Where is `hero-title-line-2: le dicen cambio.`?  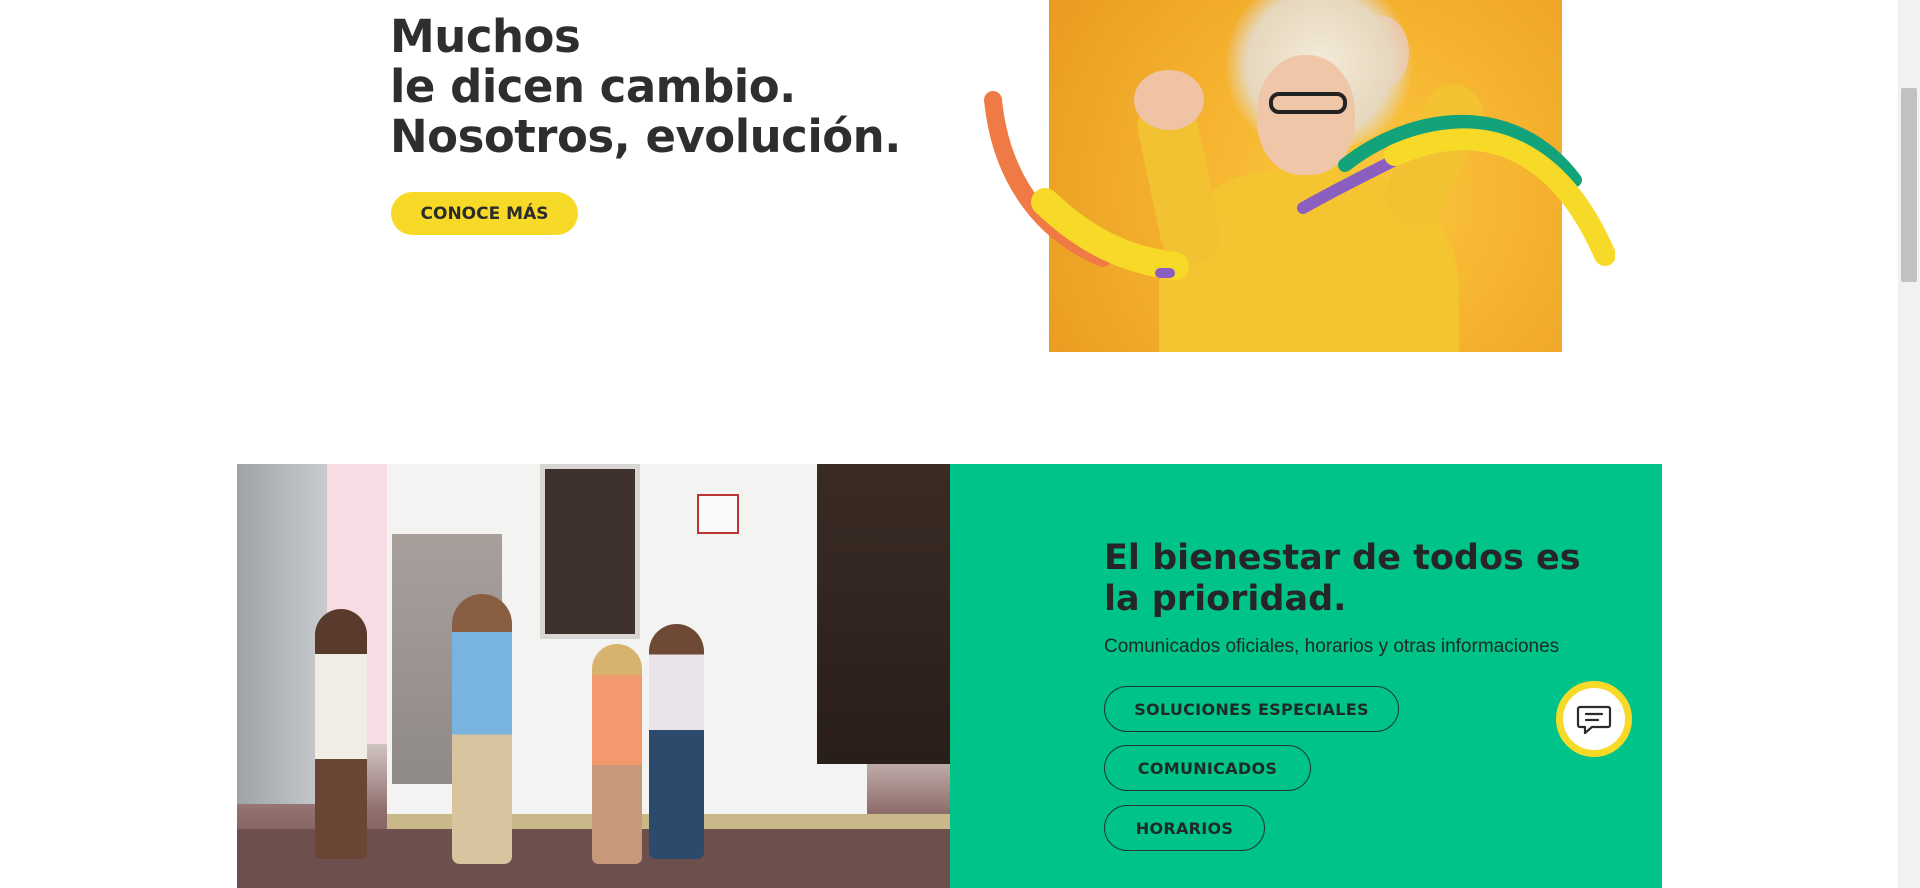
hero-title-line-2: le dicen cambio. is located at coordinates (593, 86).